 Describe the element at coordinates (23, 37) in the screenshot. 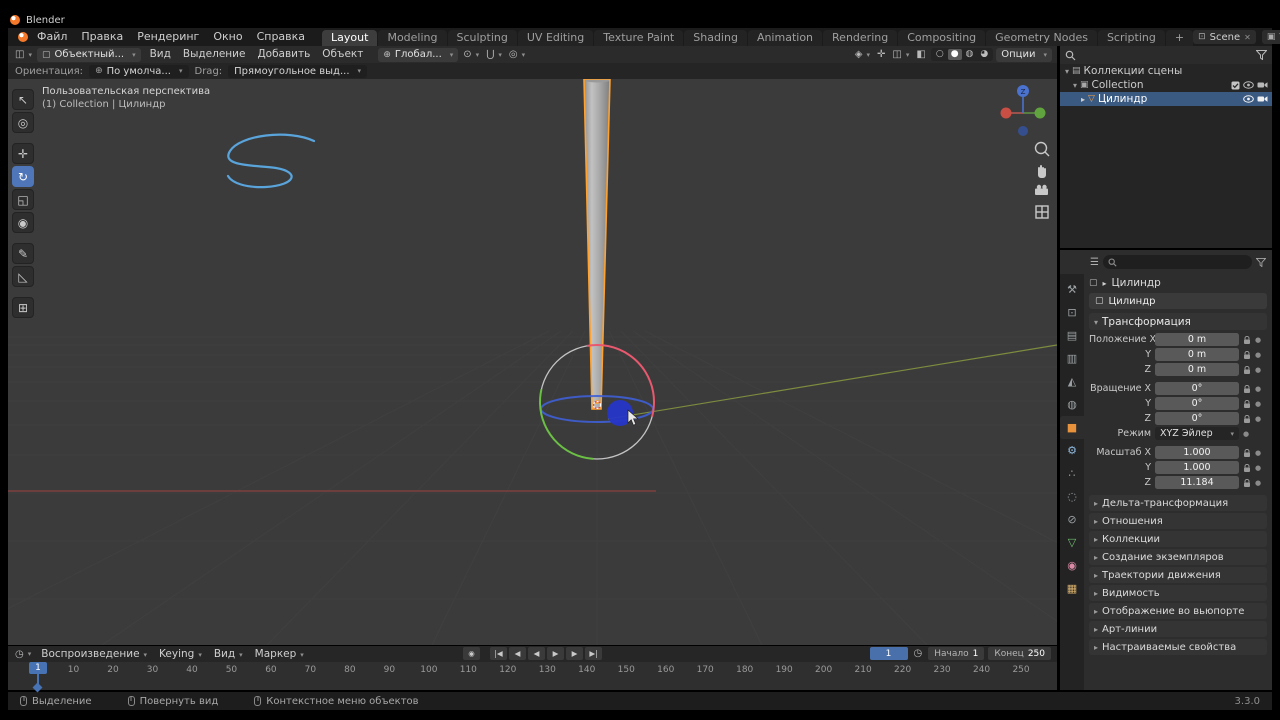

I see `blender-menu-icon` at that location.